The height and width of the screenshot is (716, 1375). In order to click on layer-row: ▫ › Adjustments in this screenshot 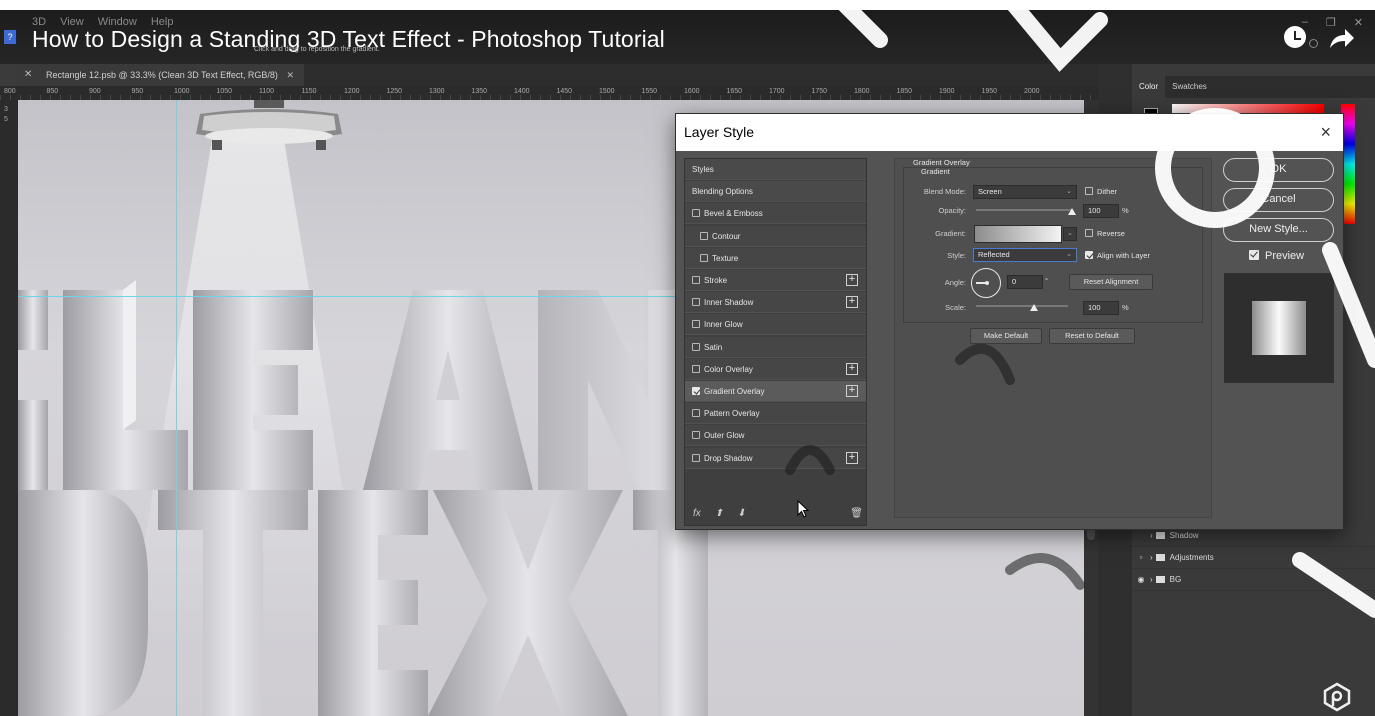, I will do `click(1253, 558)`.